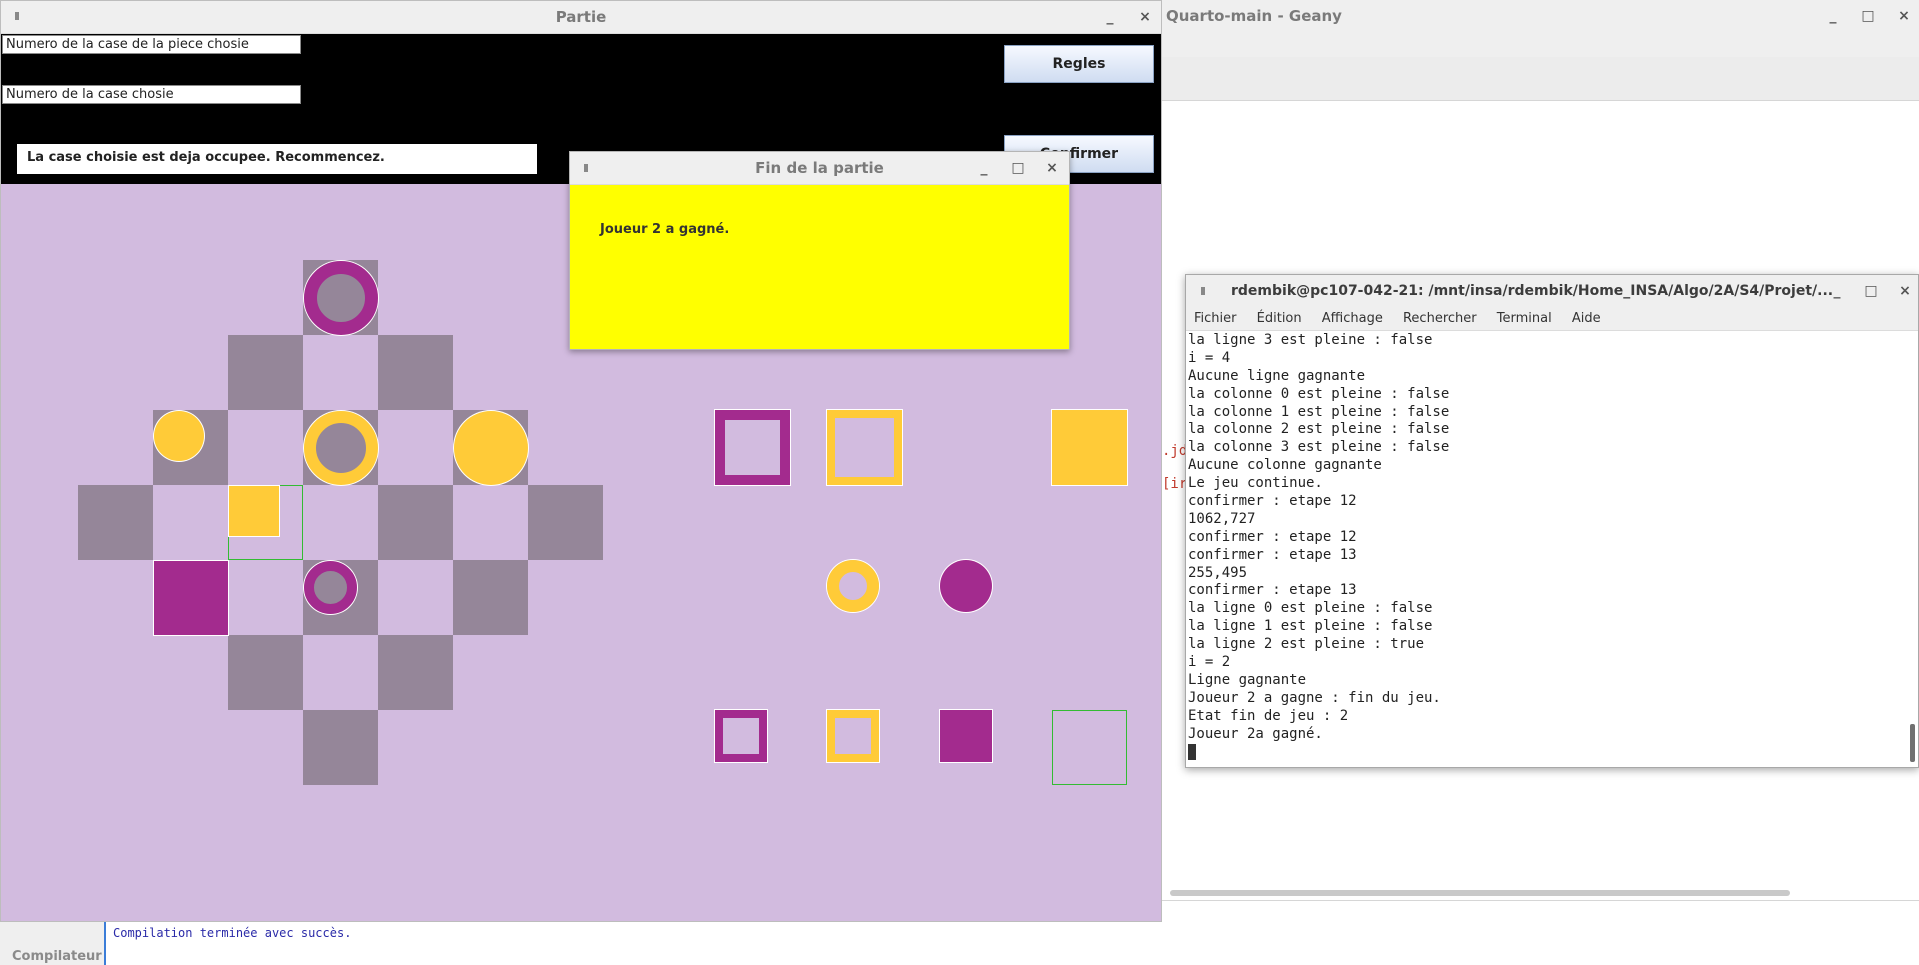  What do you see at coordinates (179, 436) in the screenshot?
I see `piece-yellow-round-small` at bounding box center [179, 436].